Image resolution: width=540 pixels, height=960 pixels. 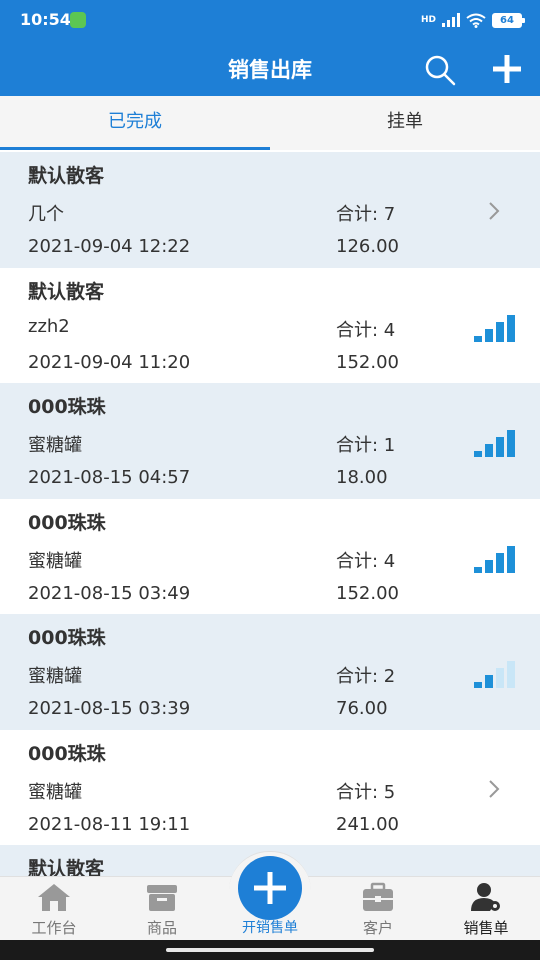 I want to click on order-row: 000珠珠蜜糖罐 合计: 1 2021-08-15 04:57 18.00, so click(x=270, y=441).